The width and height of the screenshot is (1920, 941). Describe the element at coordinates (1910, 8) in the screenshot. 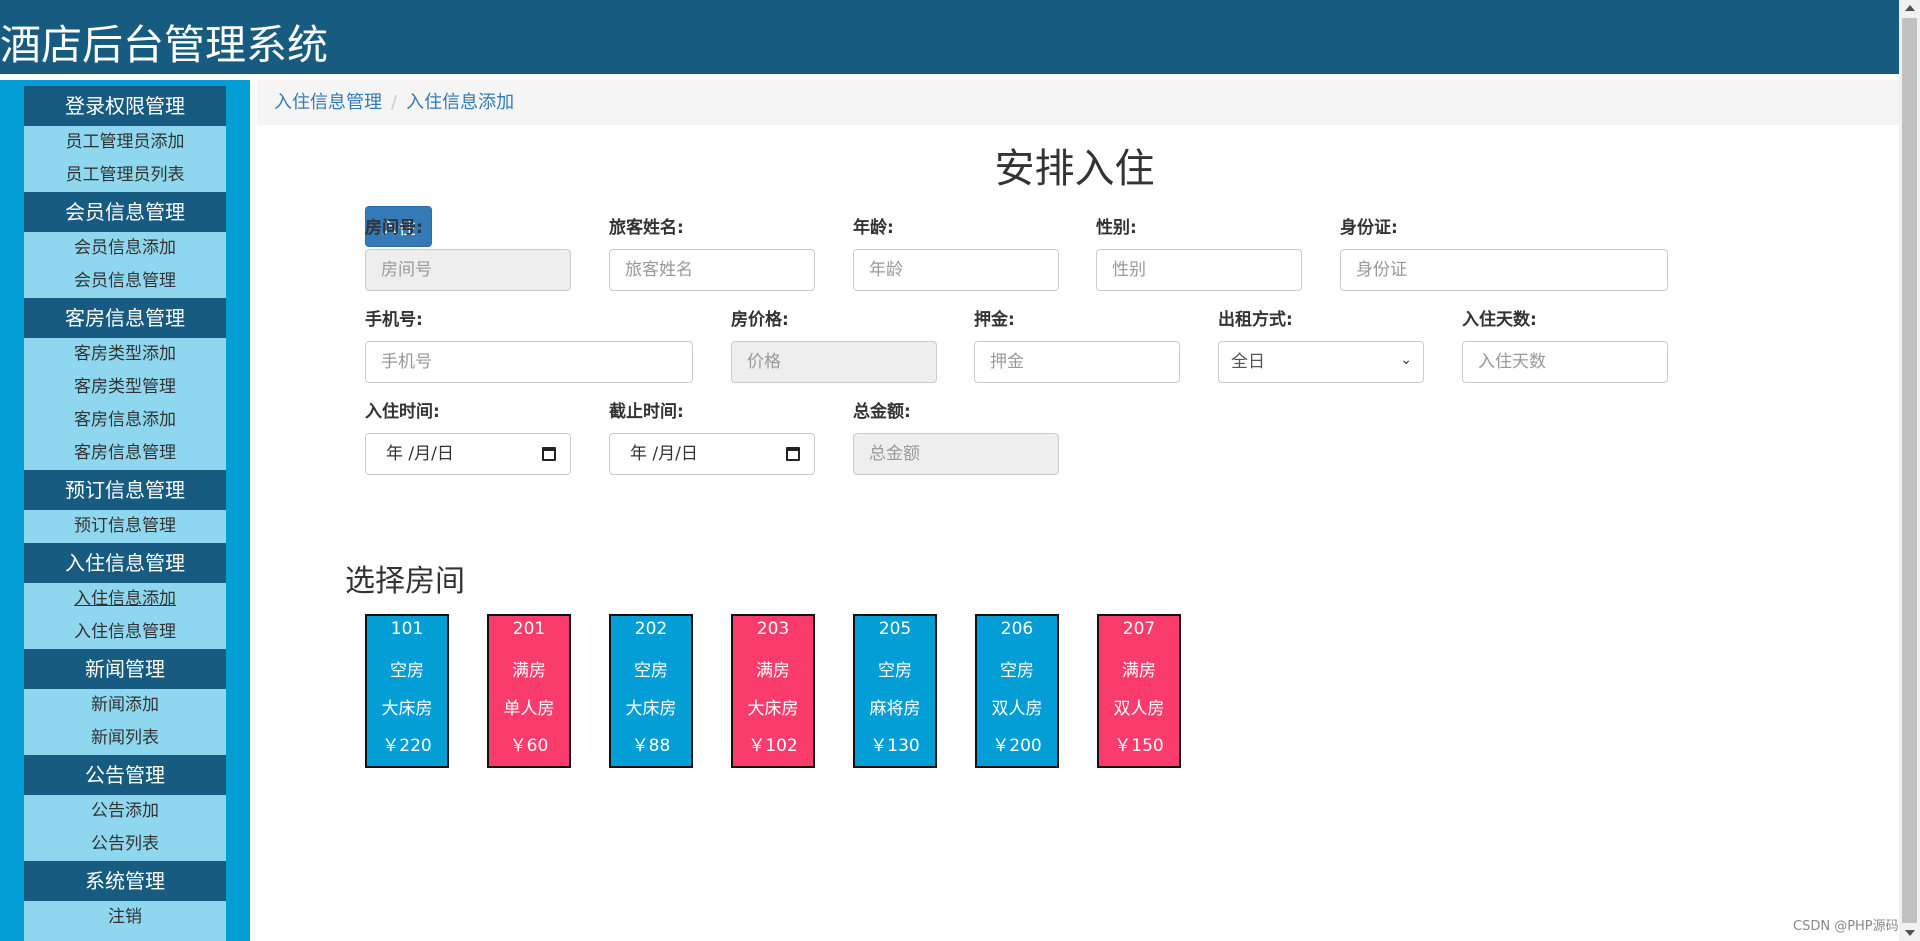

I see `scroll-up-arrow-icon` at that location.